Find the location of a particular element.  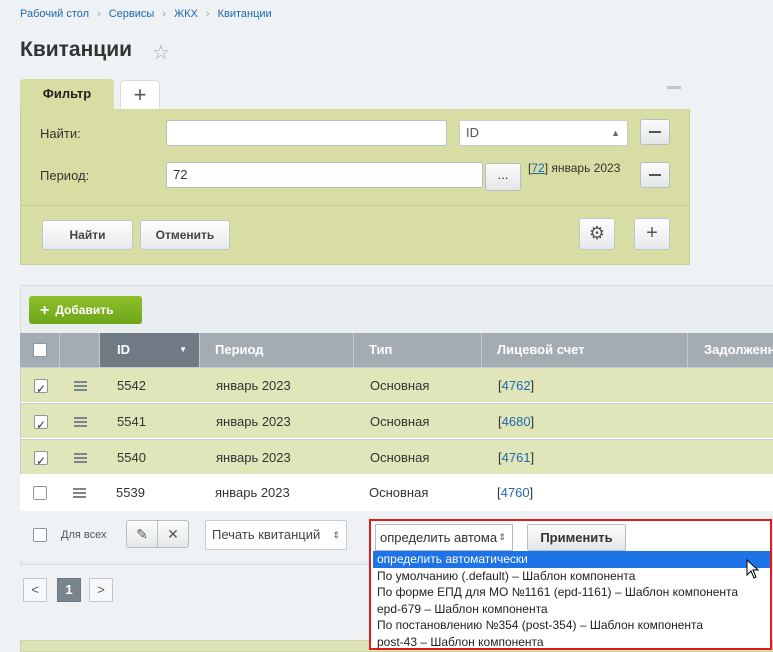

delete-button: ✕ is located at coordinates (173, 534).